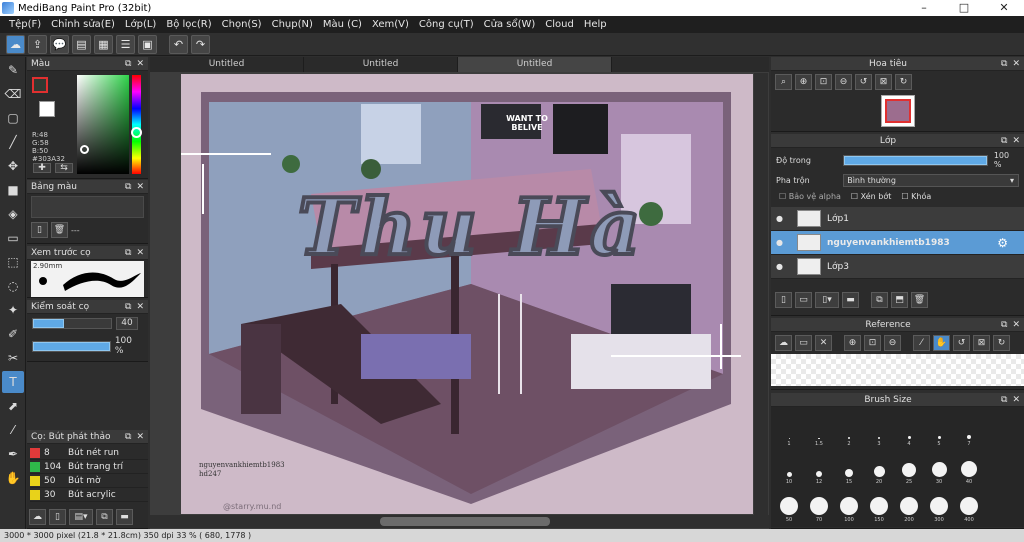  I want to click on gradient-tool-icon: ▭, so click(13, 238).